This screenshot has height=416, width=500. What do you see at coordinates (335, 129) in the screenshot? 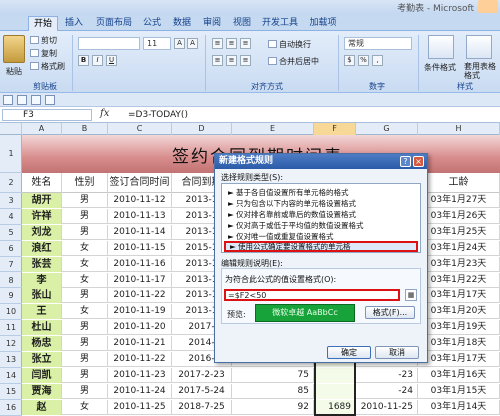
I see `column-header-f: F` at bounding box center [335, 129].